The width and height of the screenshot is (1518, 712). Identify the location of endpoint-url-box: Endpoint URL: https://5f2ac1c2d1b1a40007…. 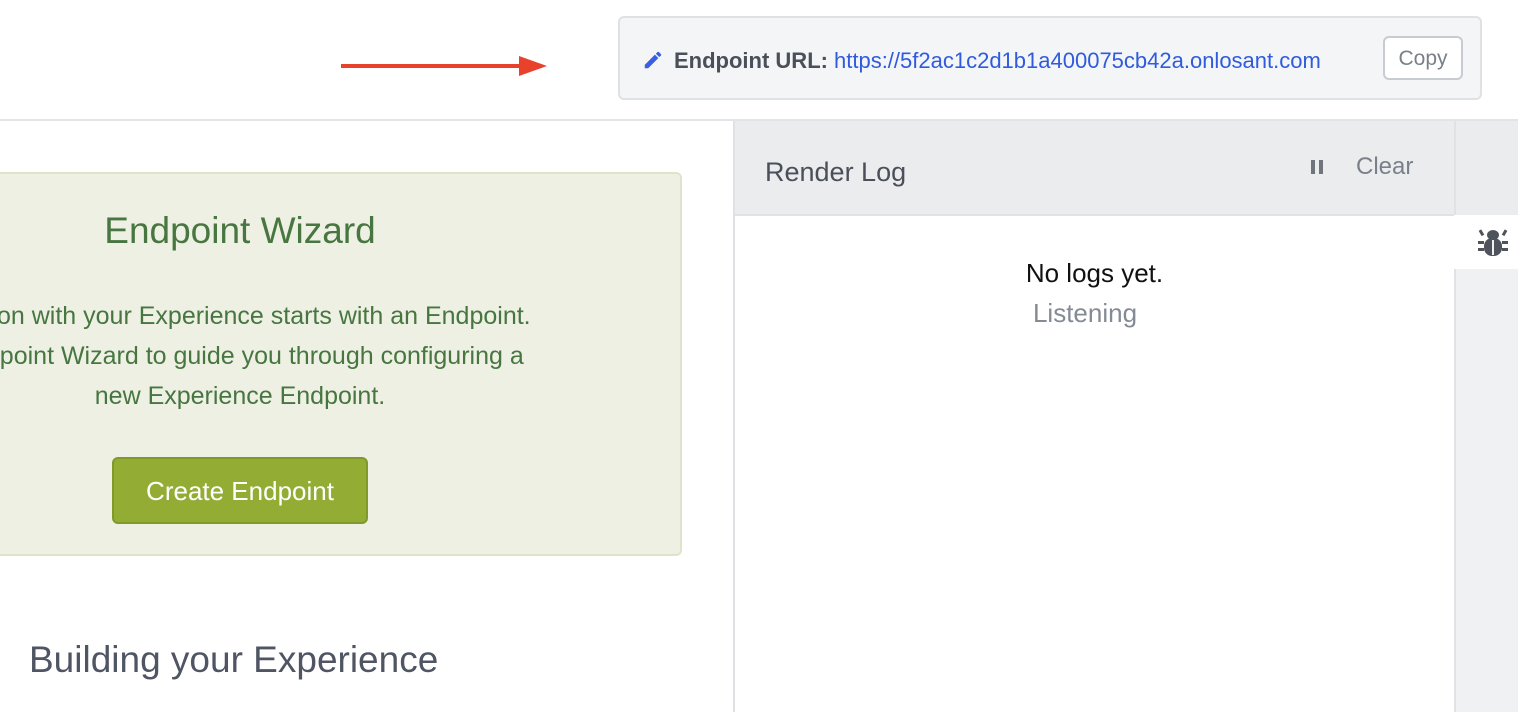
(1050, 58).